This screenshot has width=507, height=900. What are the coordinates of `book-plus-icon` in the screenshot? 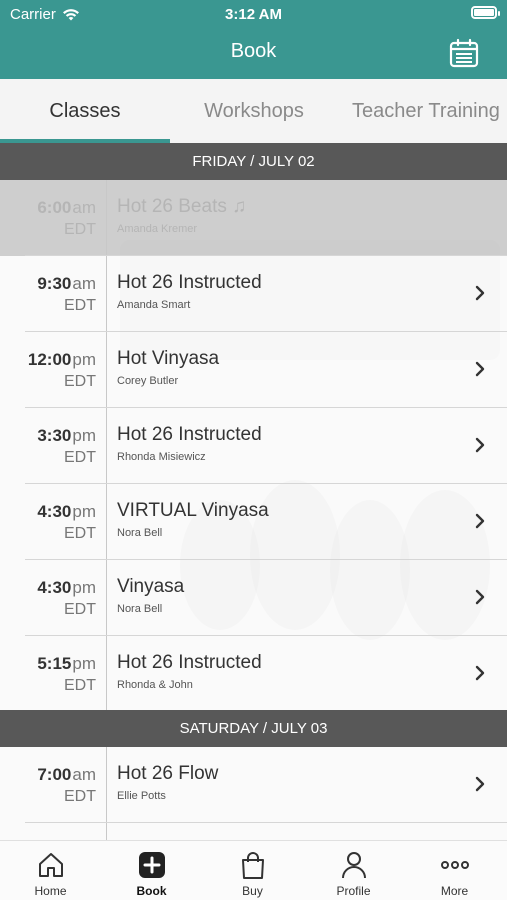 It's located at (152, 865).